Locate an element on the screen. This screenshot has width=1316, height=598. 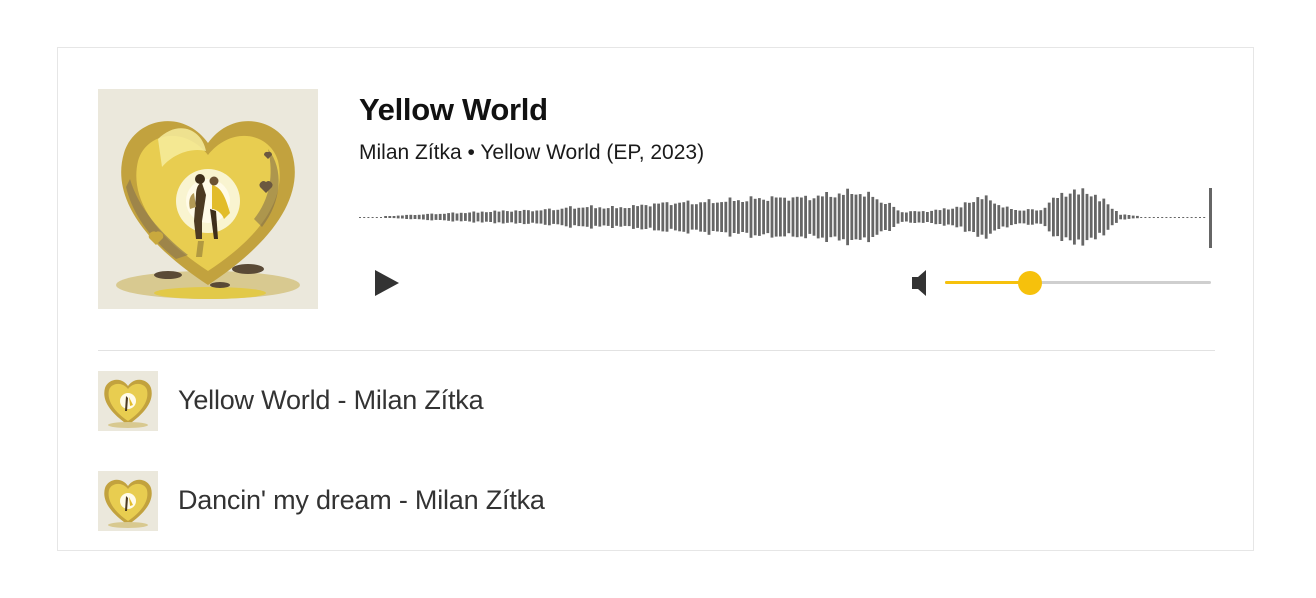
volume-thumb is located at coordinates (1030, 283).